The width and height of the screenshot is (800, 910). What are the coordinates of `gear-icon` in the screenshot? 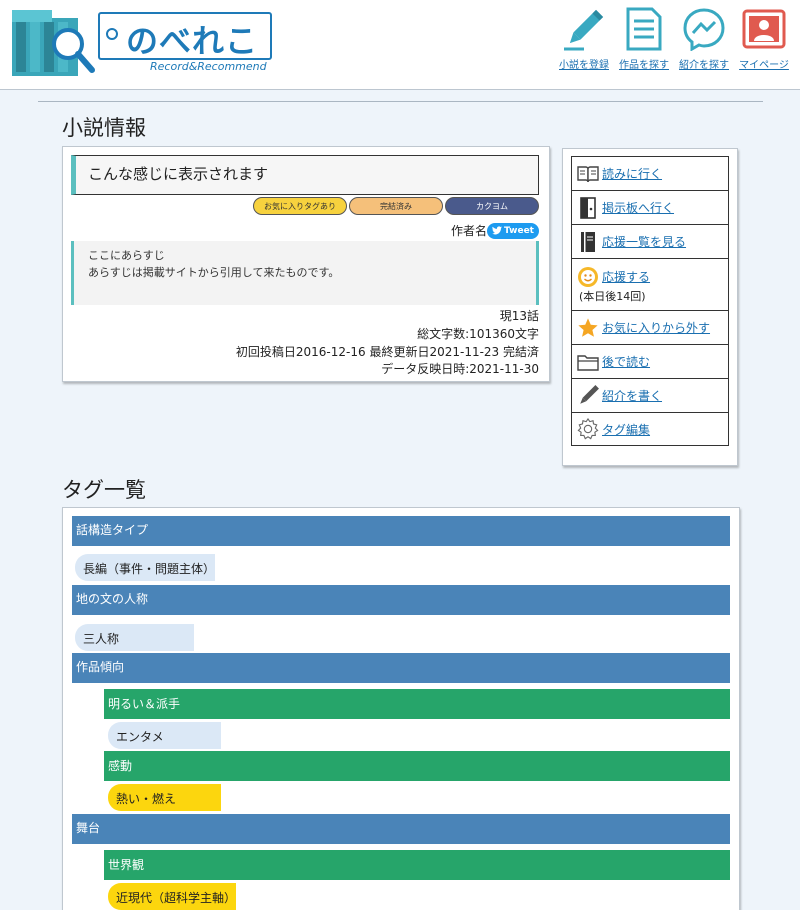 It's located at (588, 429).